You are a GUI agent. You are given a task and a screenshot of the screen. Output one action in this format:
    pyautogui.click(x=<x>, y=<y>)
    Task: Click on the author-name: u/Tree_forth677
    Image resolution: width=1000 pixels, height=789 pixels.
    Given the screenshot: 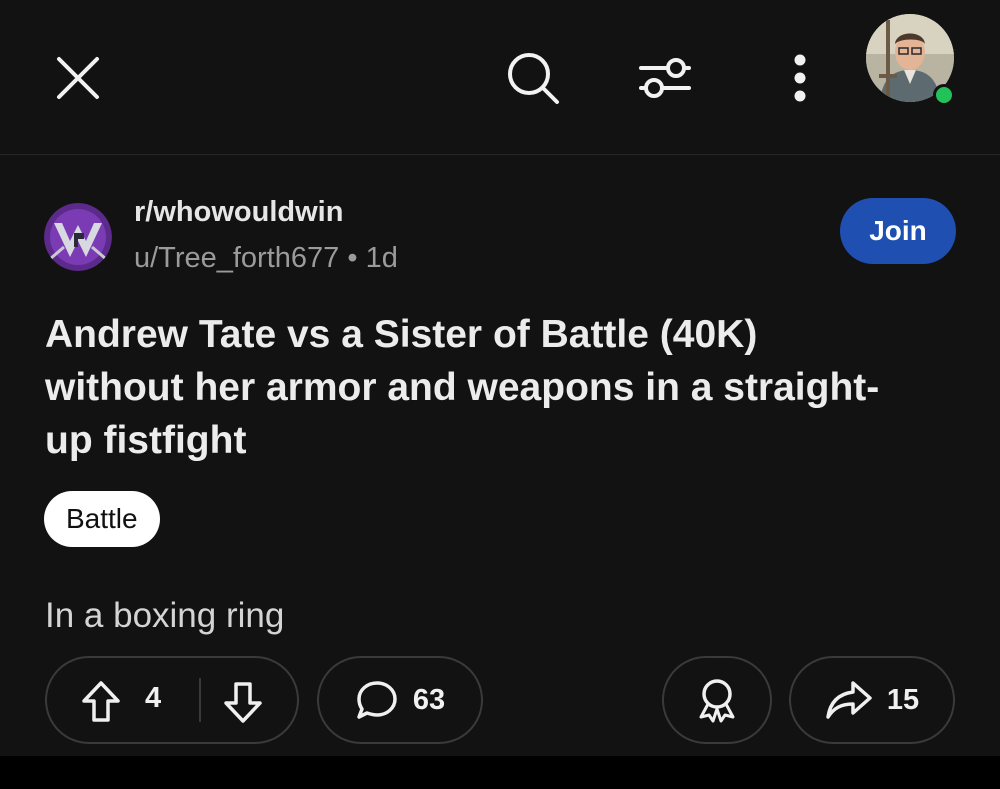 What is the action you would take?
    pyautogui.click(x=236, y=258)
    